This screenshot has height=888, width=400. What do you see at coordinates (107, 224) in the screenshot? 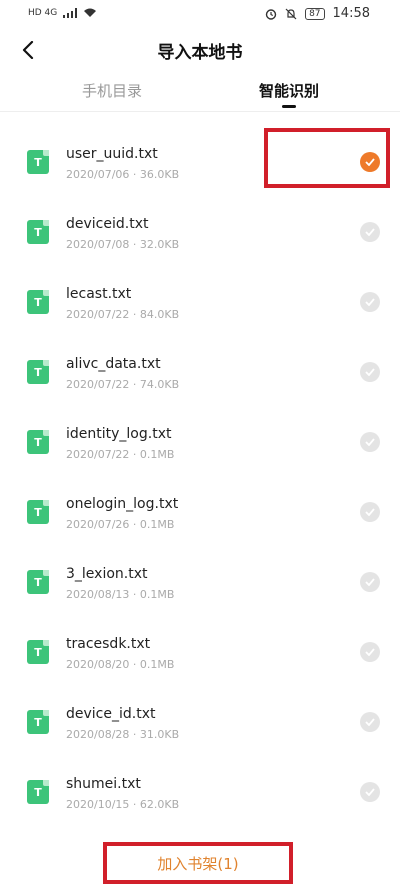
I see `file-name: deviceid.txt` at bounding box center [107, 224].